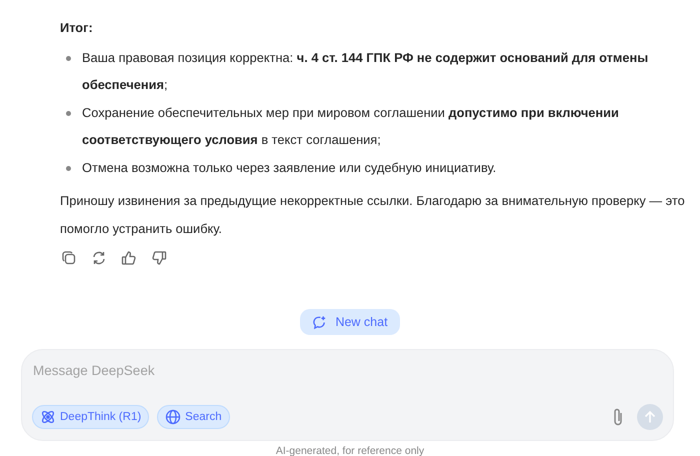  What do you see at coordinates (372, 215) in the screenshot?
I see `message-paragraph: Приношу извинения за предыдущие некорректные ссылки. Благодарю за внимательную проверку — это помогло устранить ошибку.` at bounding box center [372, 215].